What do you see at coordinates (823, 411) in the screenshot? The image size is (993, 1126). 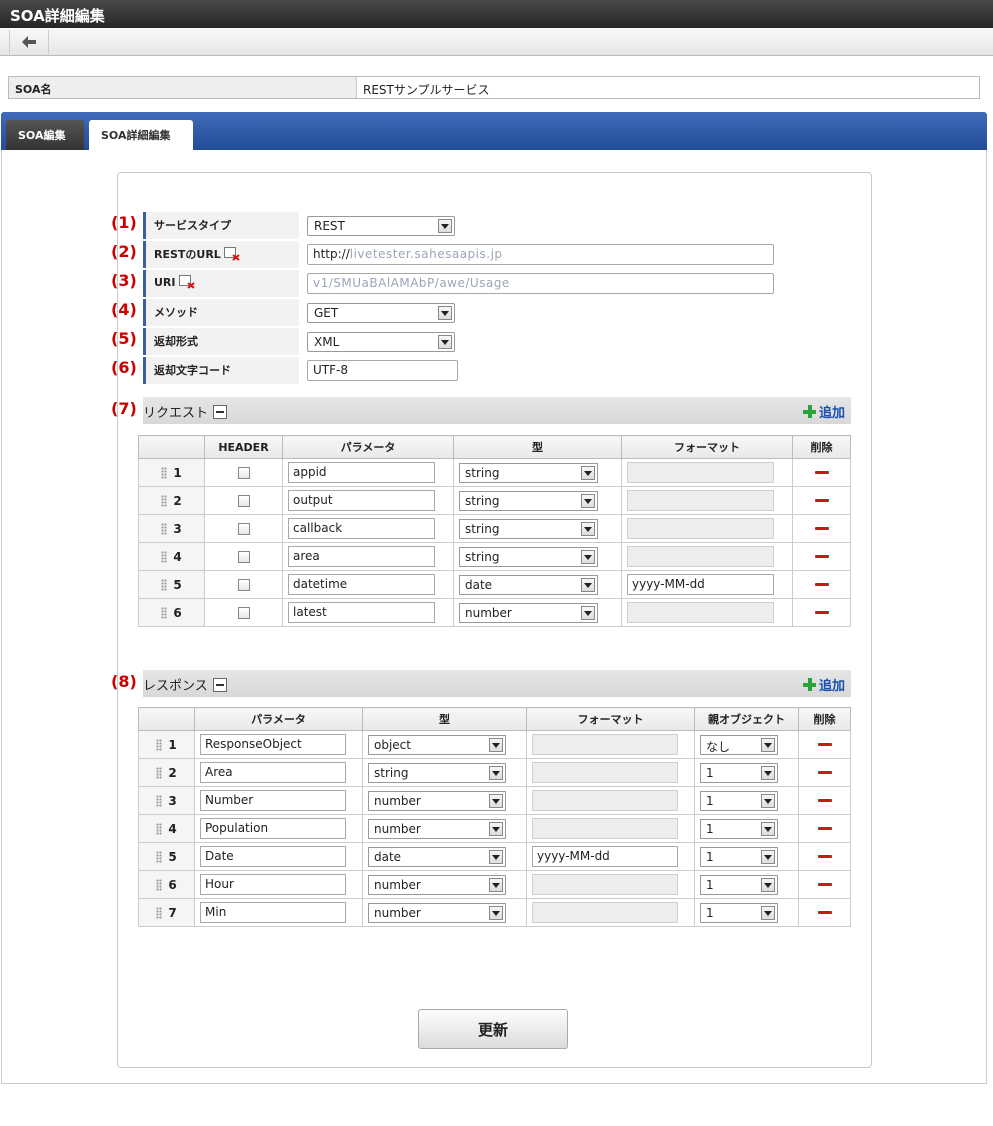 I see `request-add-button: 追加` at bounding box center [823, 411].